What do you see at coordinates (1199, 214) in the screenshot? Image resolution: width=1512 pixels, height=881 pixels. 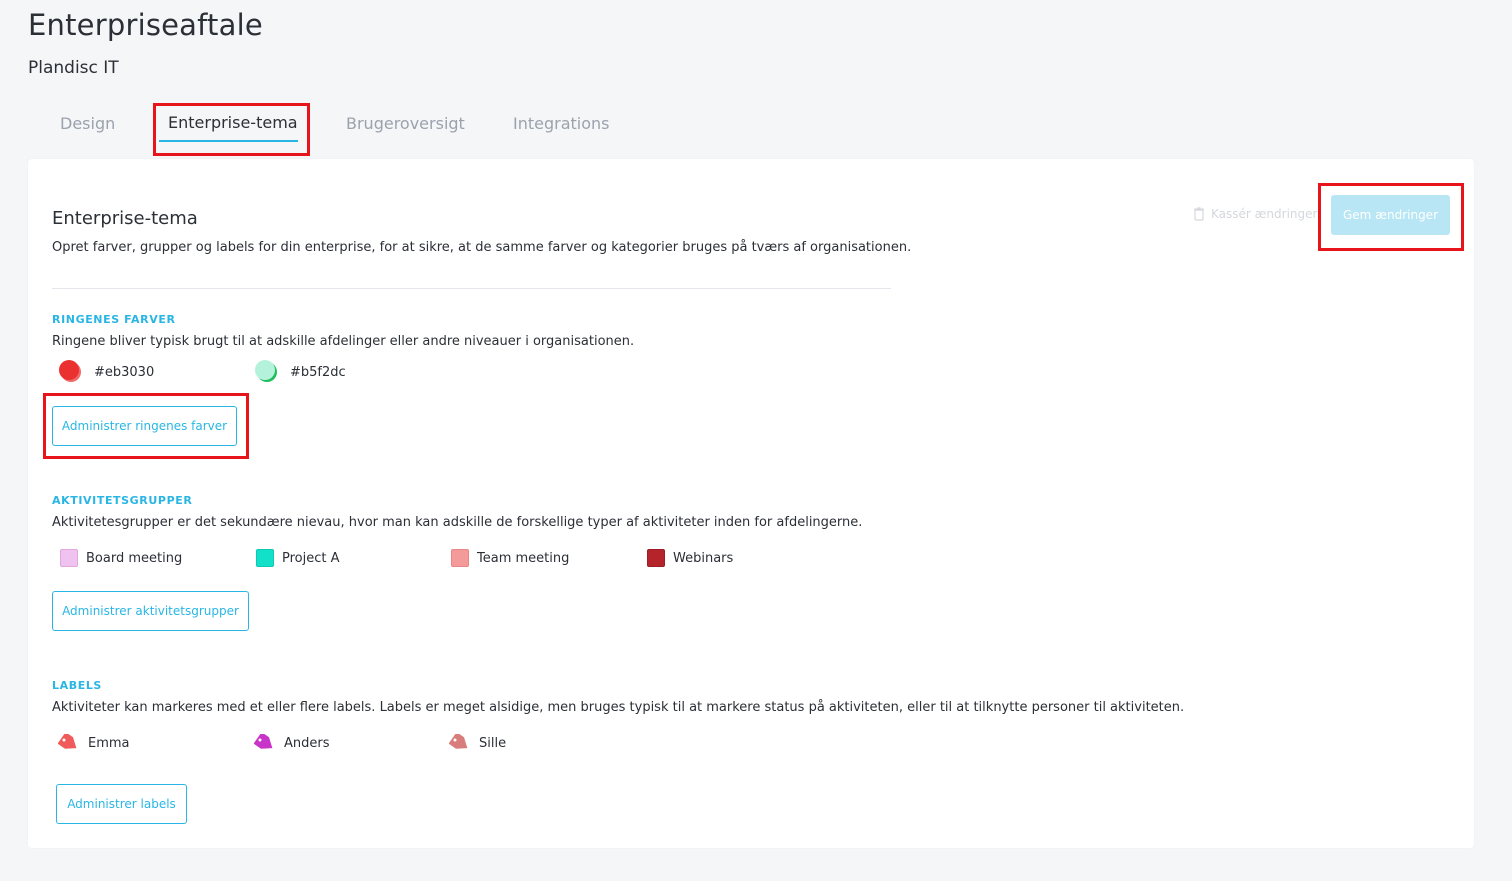 I see `trash-icon` at bounding box center [1199, 214].